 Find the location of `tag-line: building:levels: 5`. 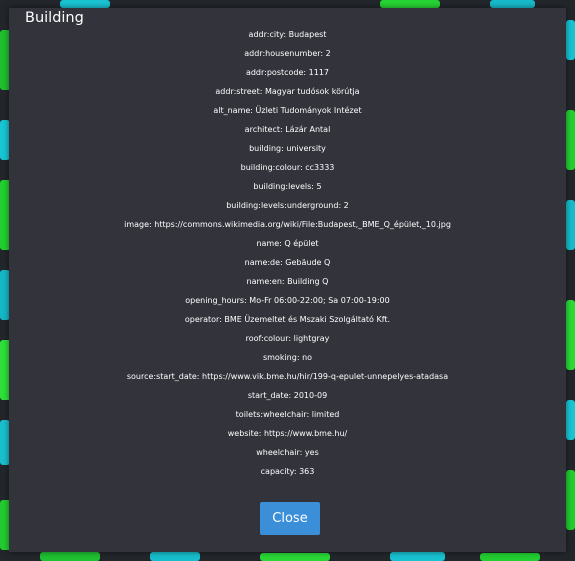

tag-line: building:levels: 5 is located at coordinates (287, 186).